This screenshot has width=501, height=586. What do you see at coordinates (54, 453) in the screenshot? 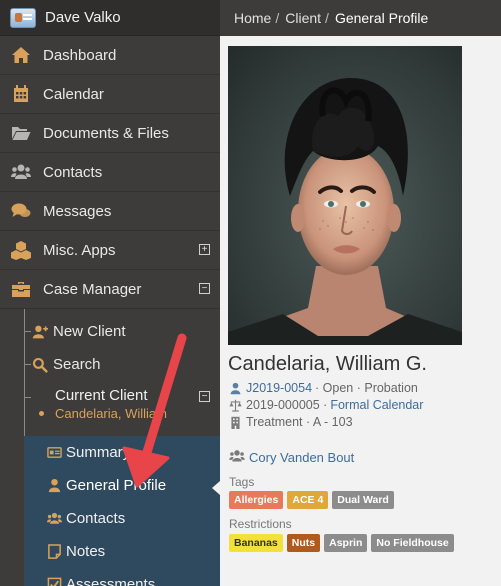
I see `id-card-icon` at bounding box center [54, 453].